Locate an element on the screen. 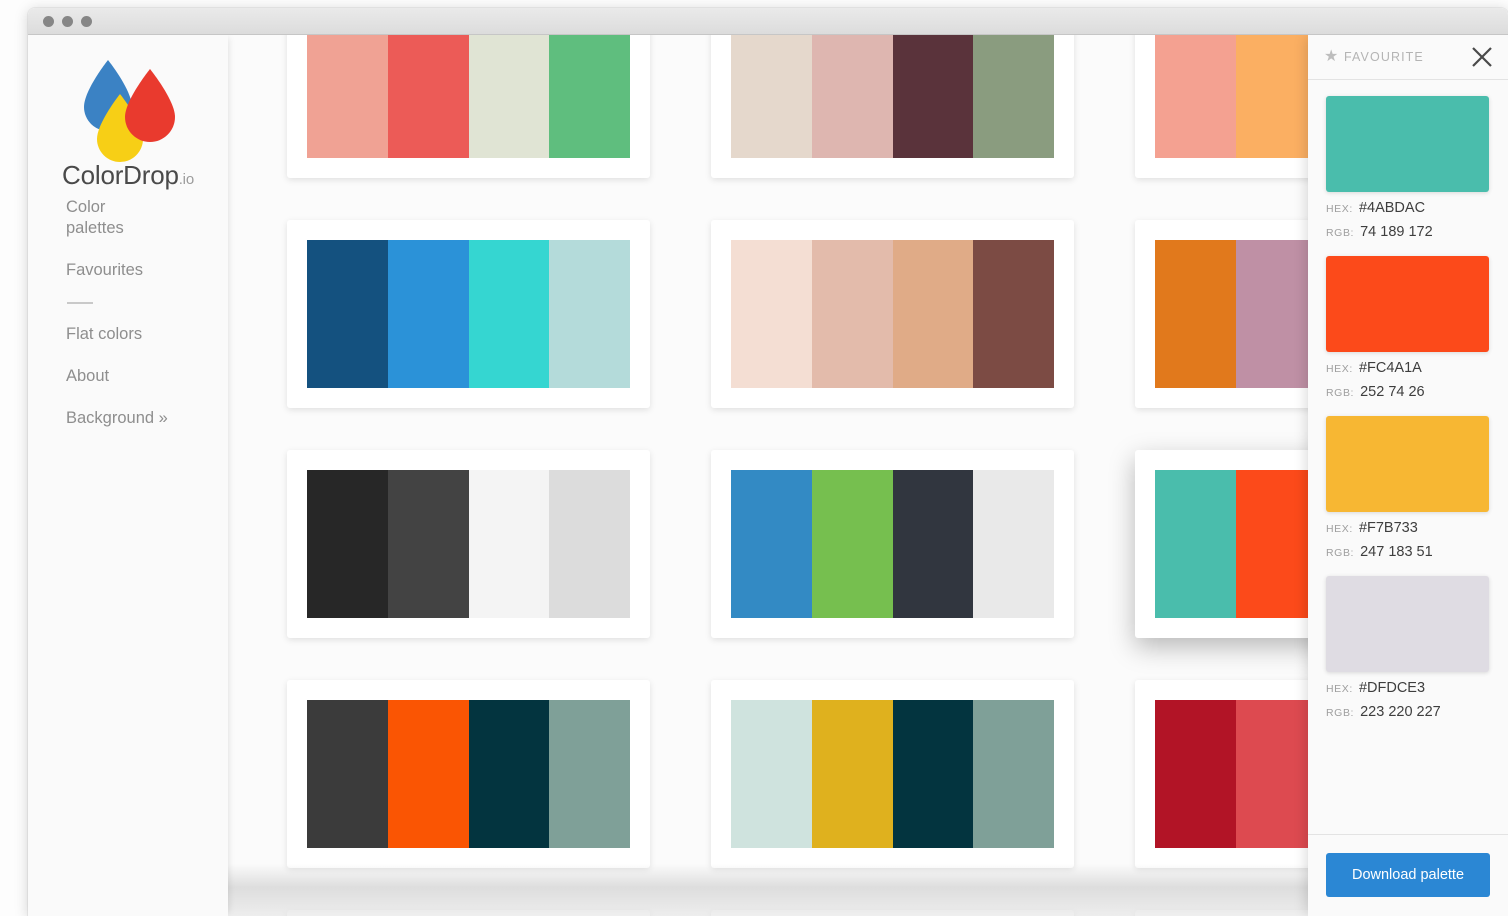  favourites-panel-title: FAVOURITE is located at coordinates (1384, 57).